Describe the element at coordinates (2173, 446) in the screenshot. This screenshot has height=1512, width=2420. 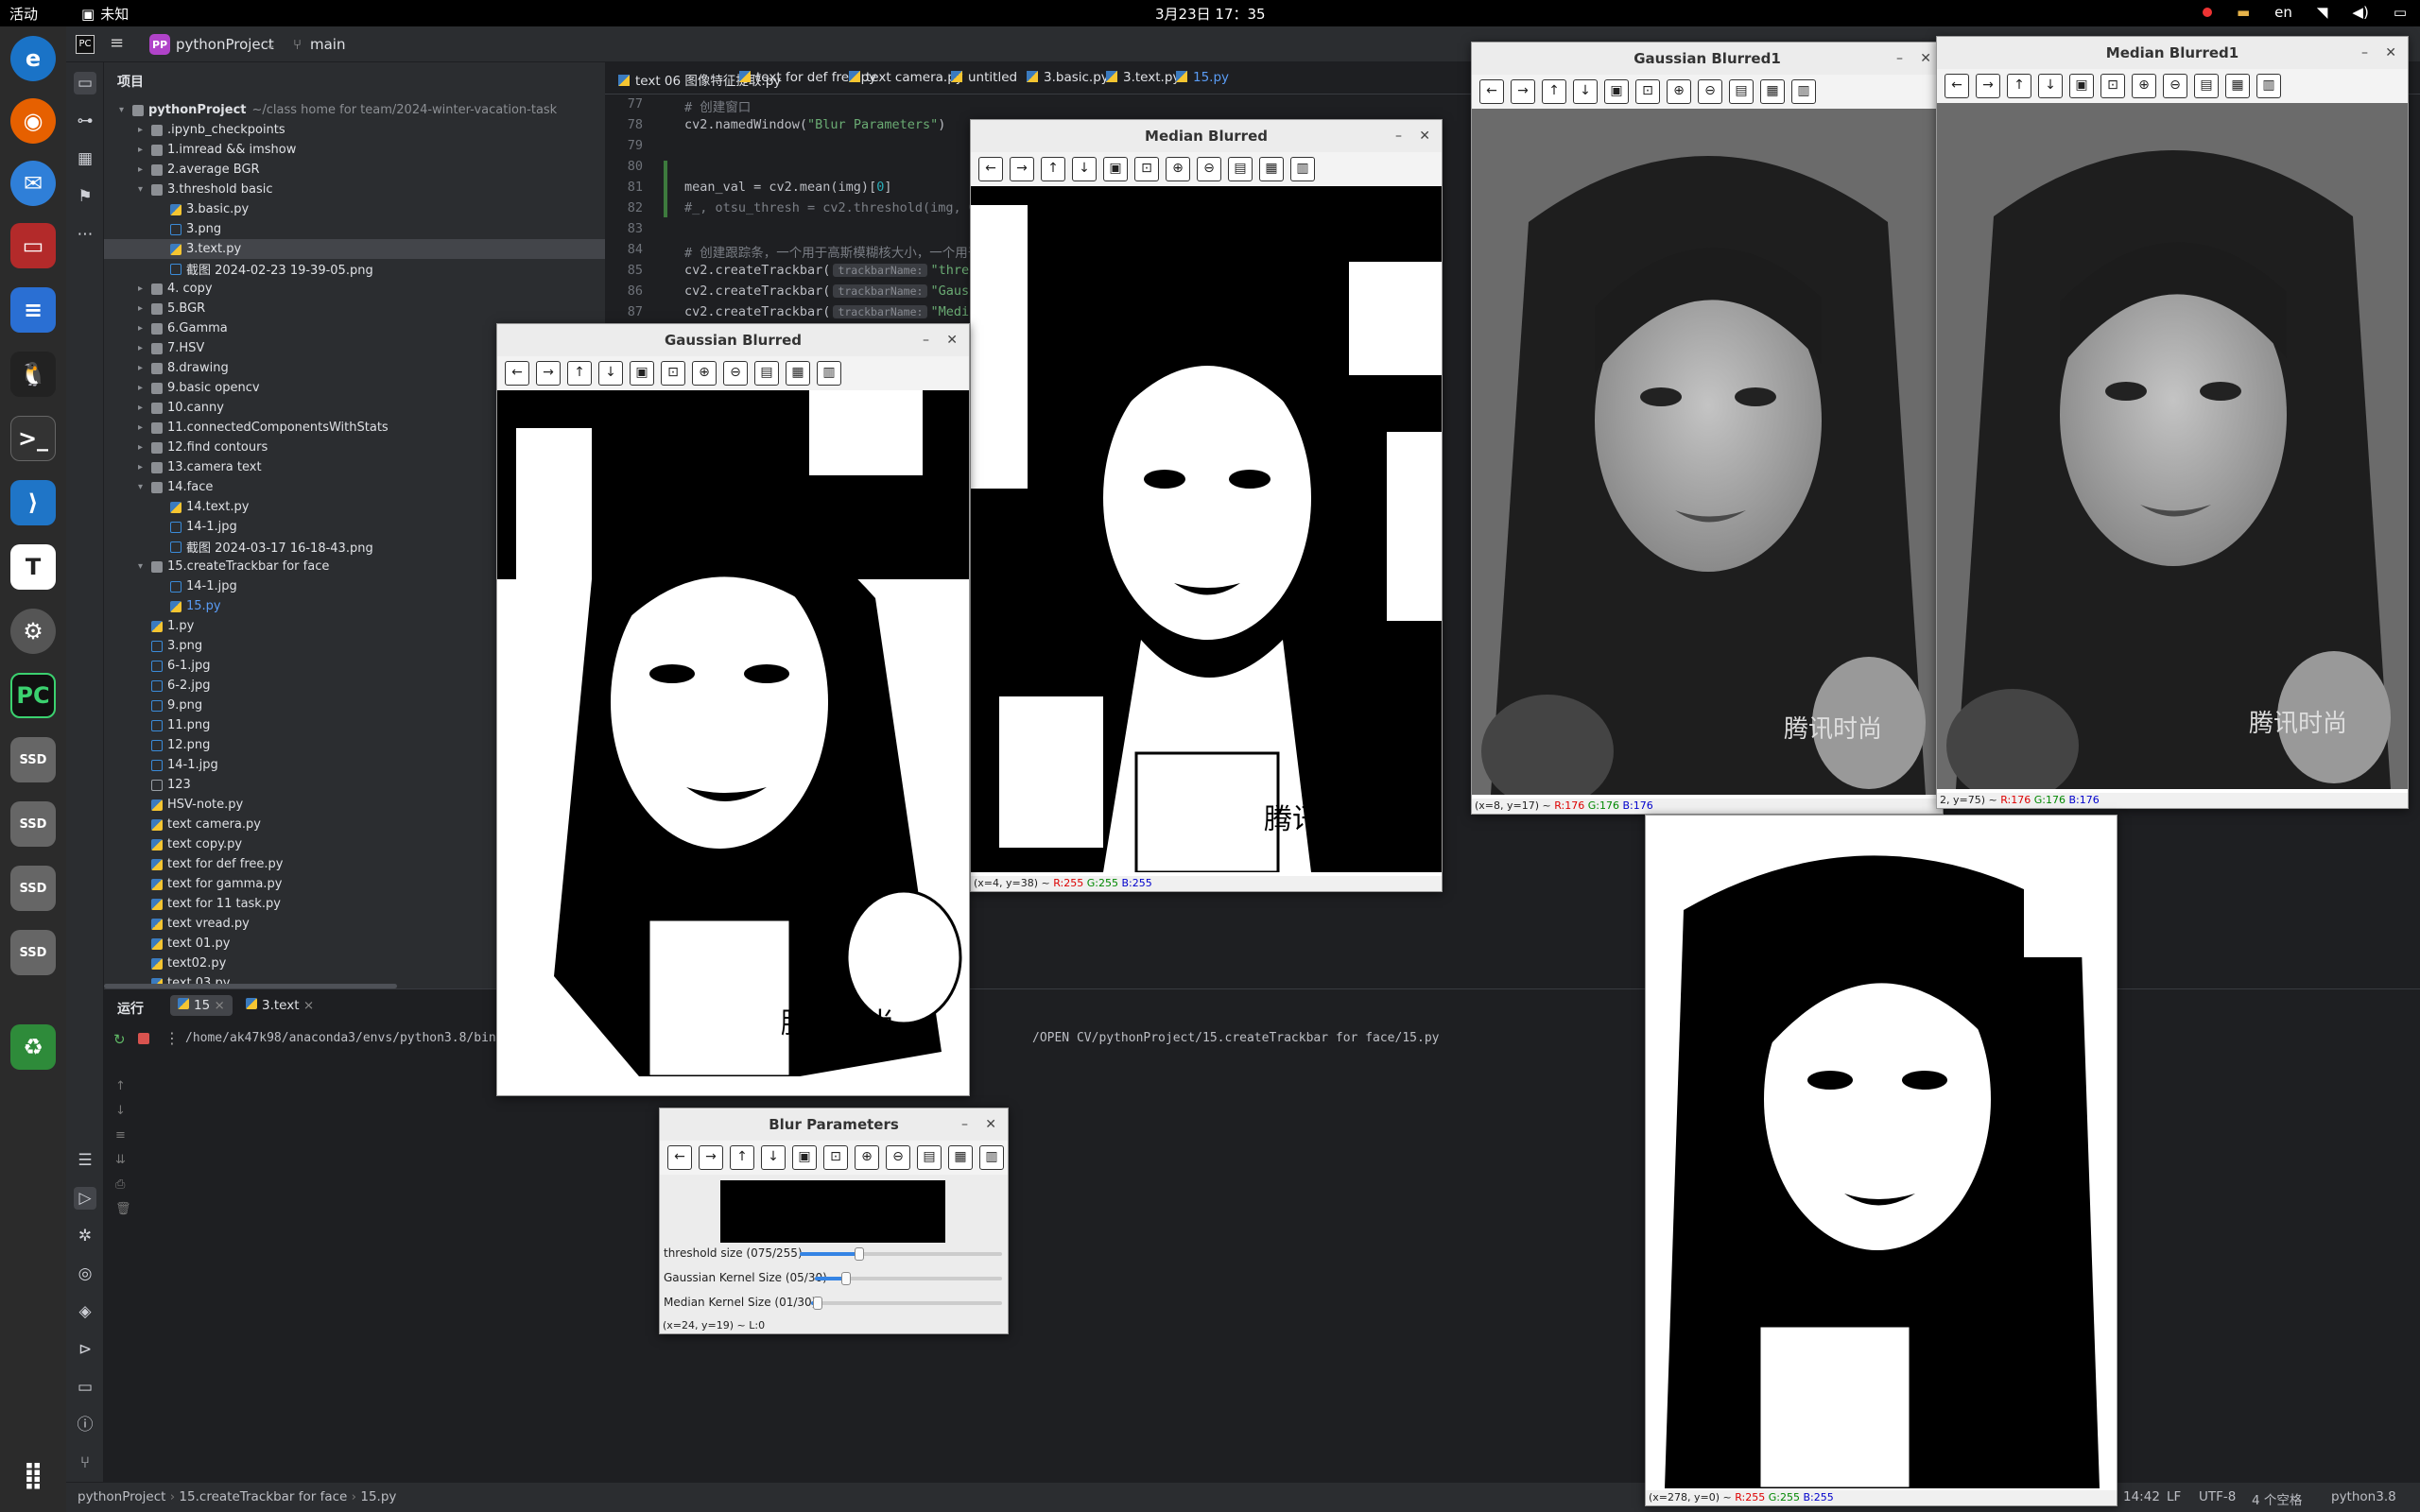
I see `median-gray-image: 腾讯时尚` at that location.